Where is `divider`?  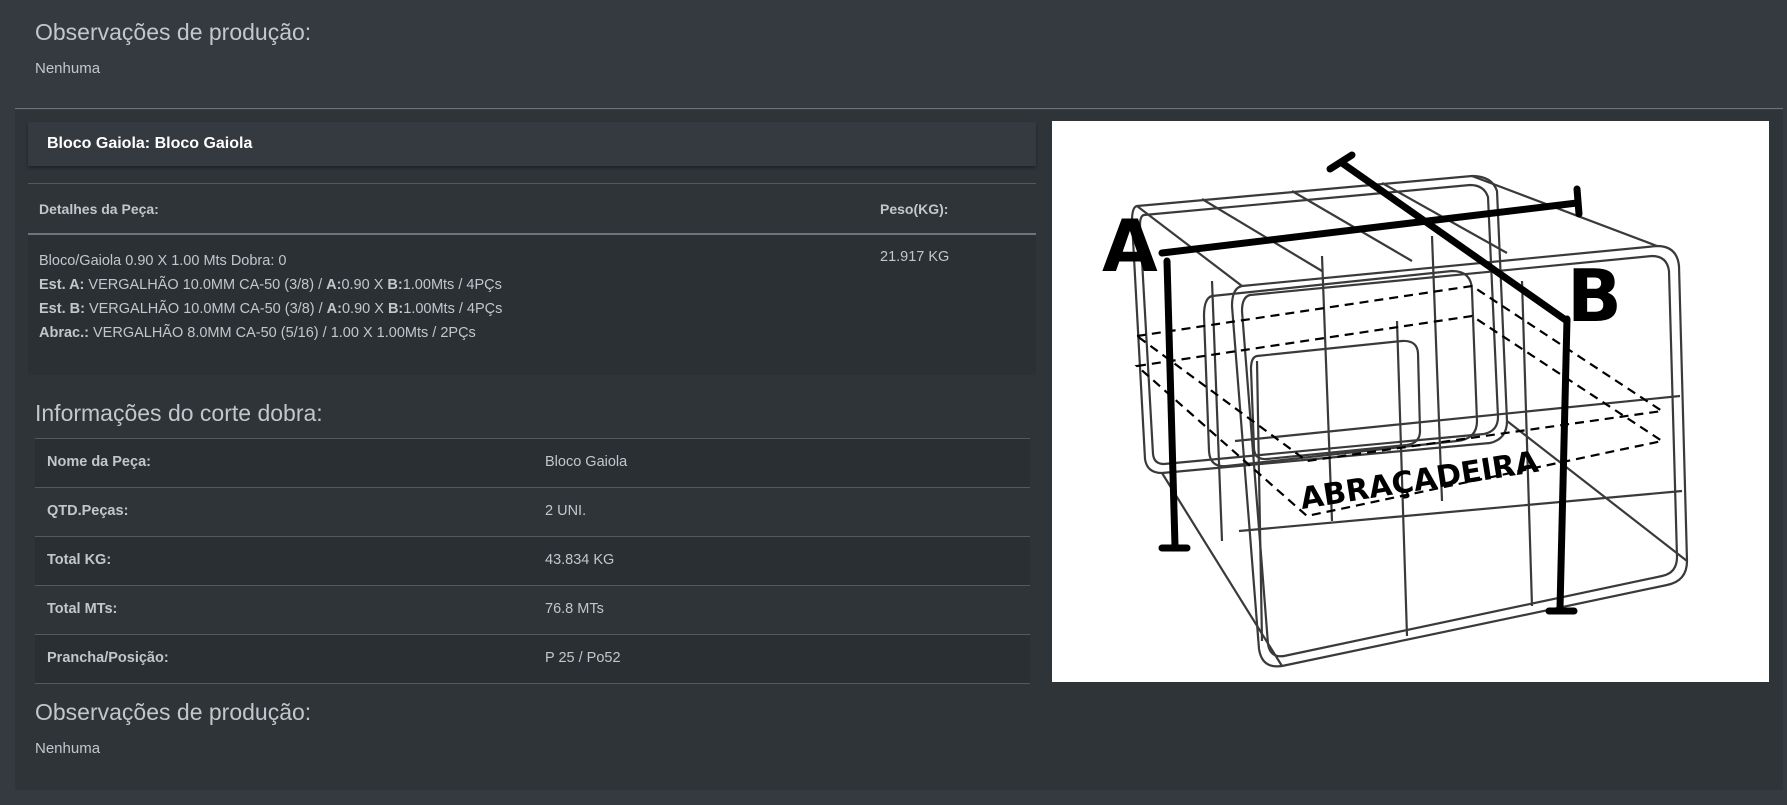
divider is located at coordinates (899, 108).